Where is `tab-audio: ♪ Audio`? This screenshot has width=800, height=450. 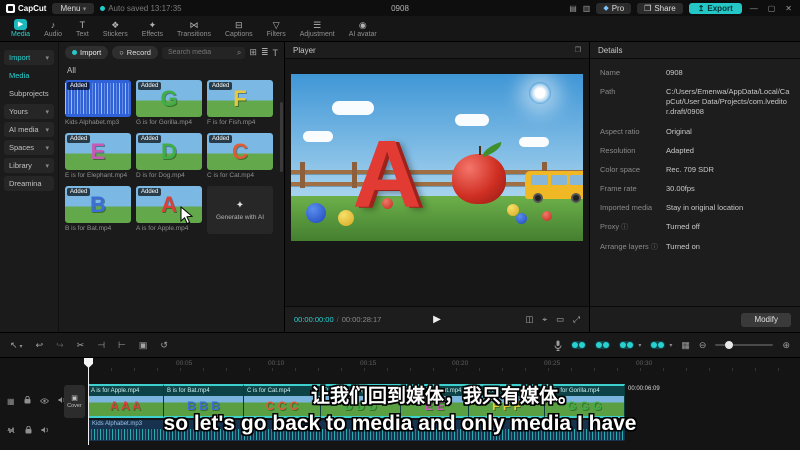
tab-audio: ♪ Audio is located at coordinates (53, 28).